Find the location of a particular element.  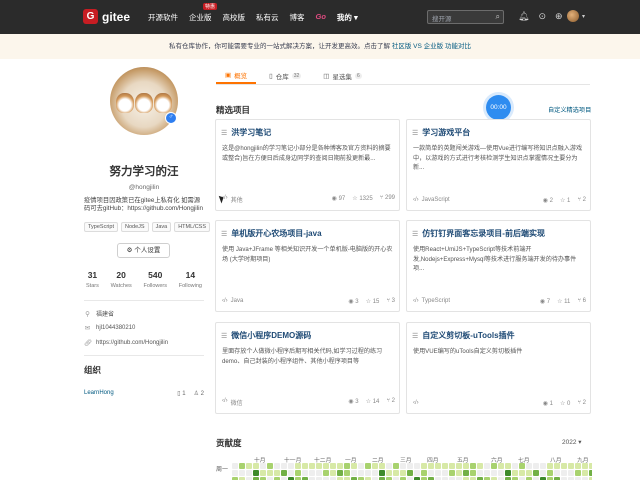

user-avatar is located at coordinates (573, 16).